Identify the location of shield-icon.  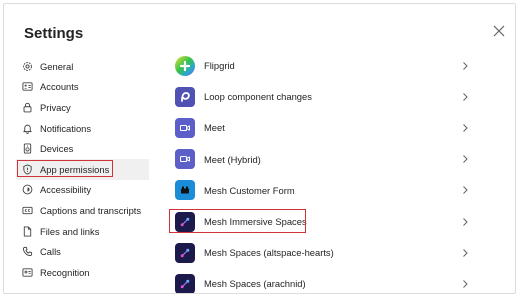
(27, 169).